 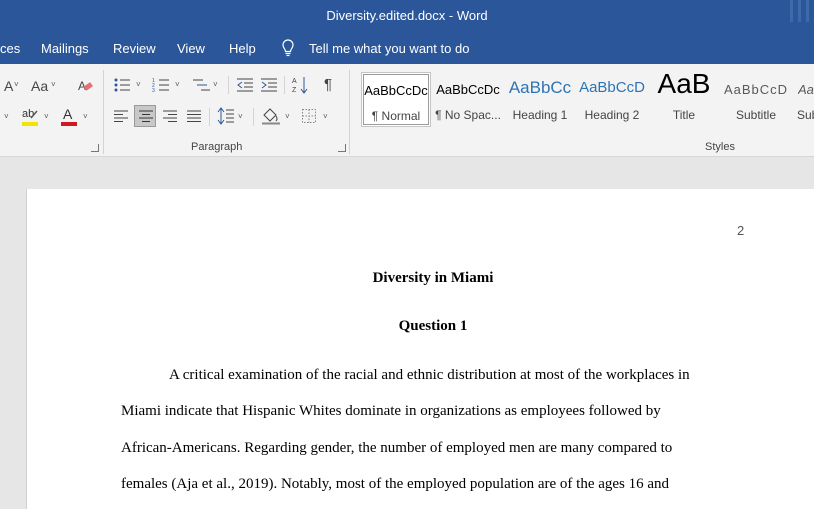 What do you see at coordinates (134, 48) in the screenshot?
I see `tab-review: Review` at bounding box center [134, 48].